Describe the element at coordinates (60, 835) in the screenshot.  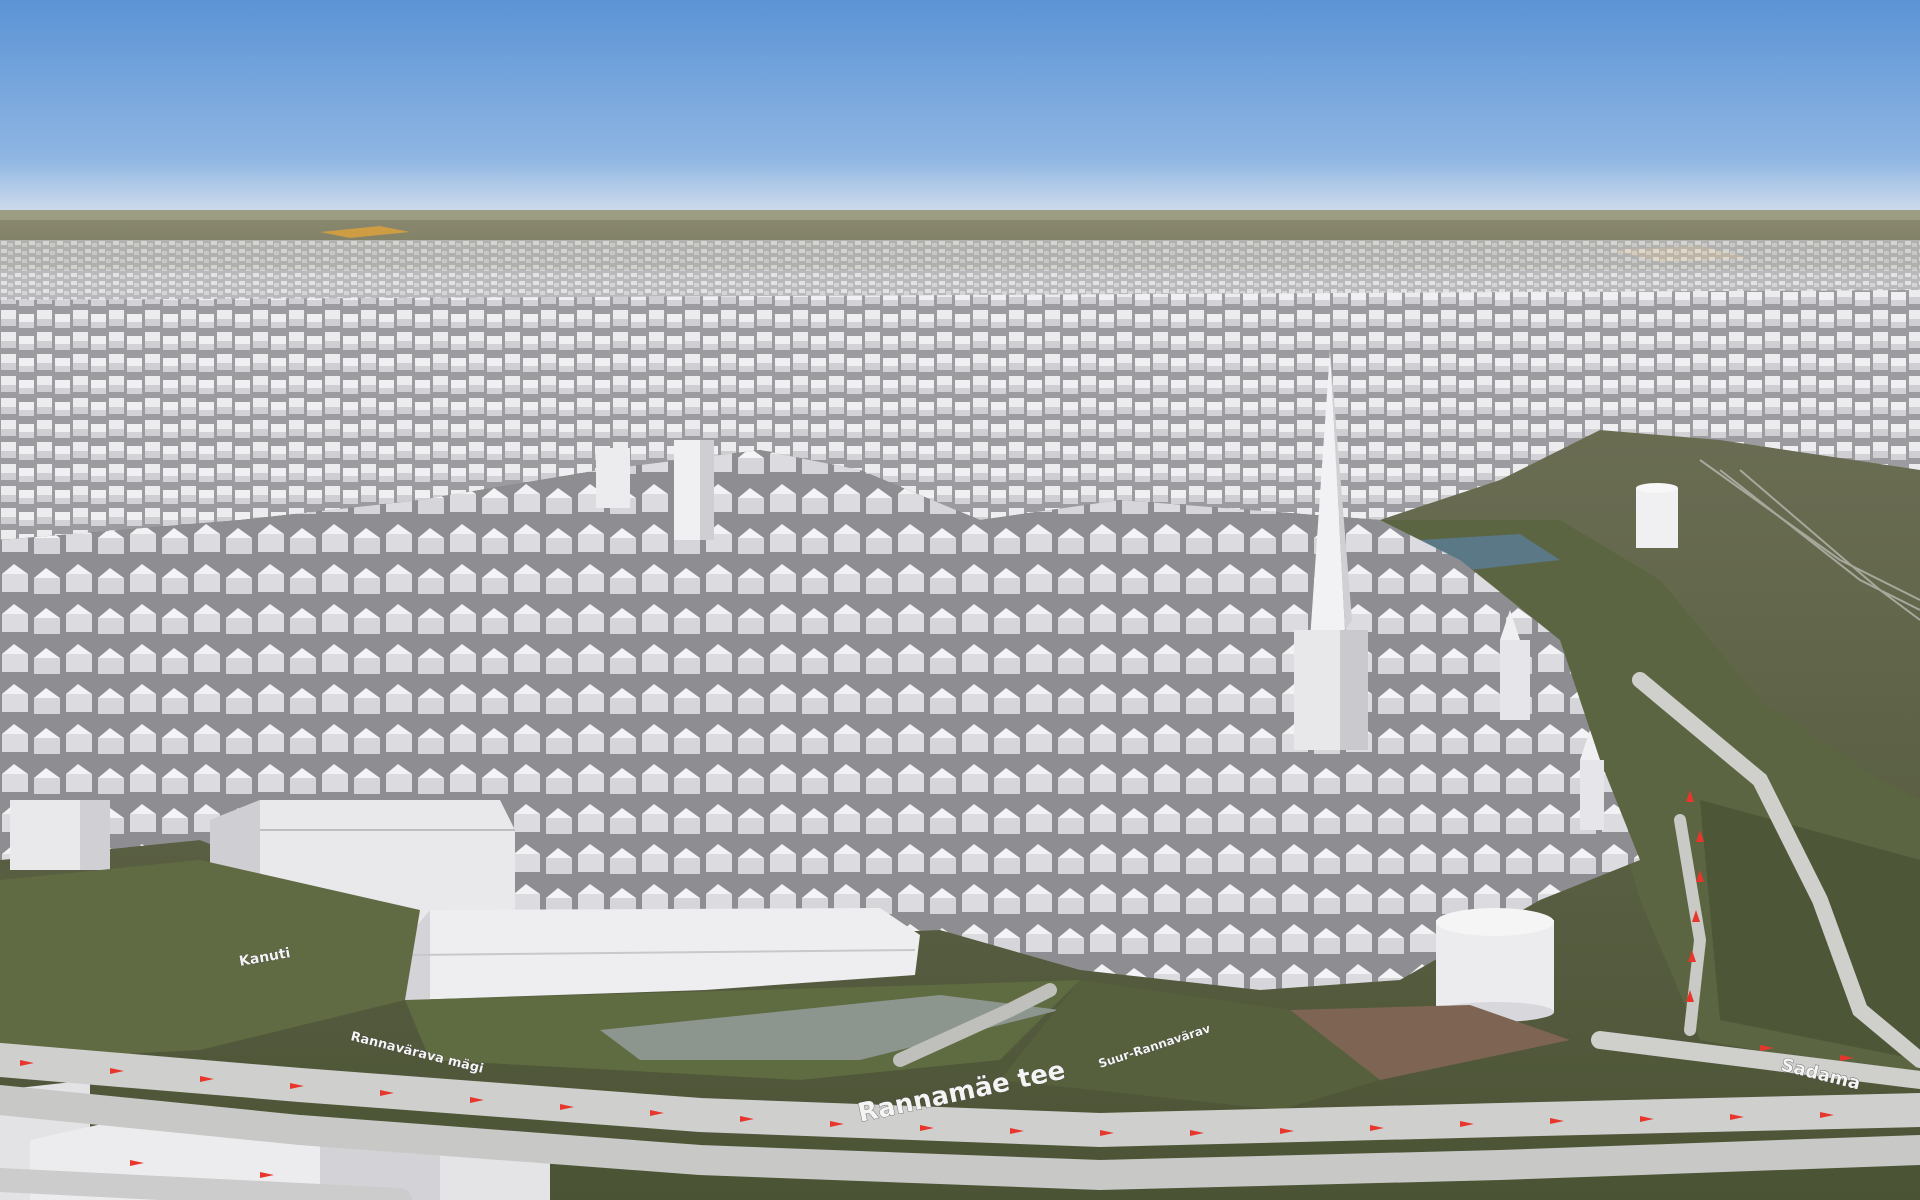
I see `small-tower-left` at that location.